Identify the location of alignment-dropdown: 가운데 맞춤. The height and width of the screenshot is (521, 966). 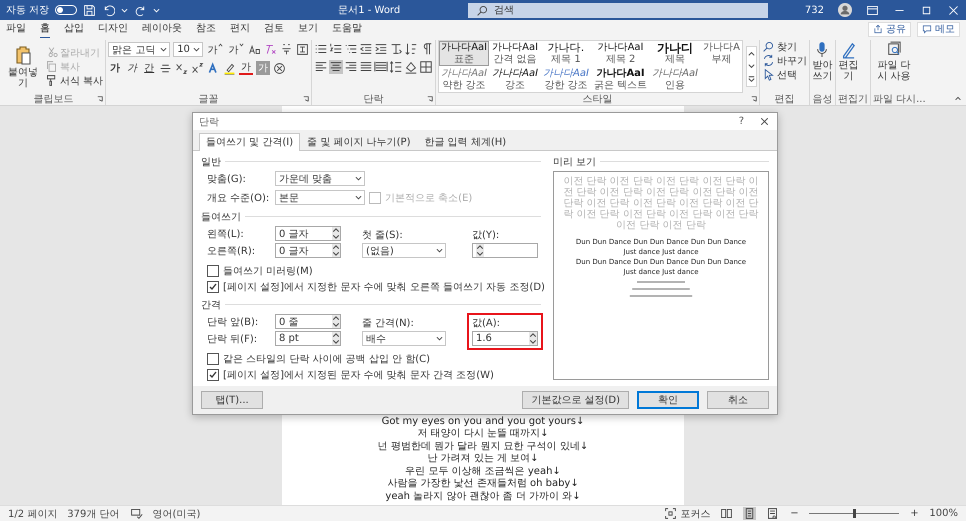
(320, 178).